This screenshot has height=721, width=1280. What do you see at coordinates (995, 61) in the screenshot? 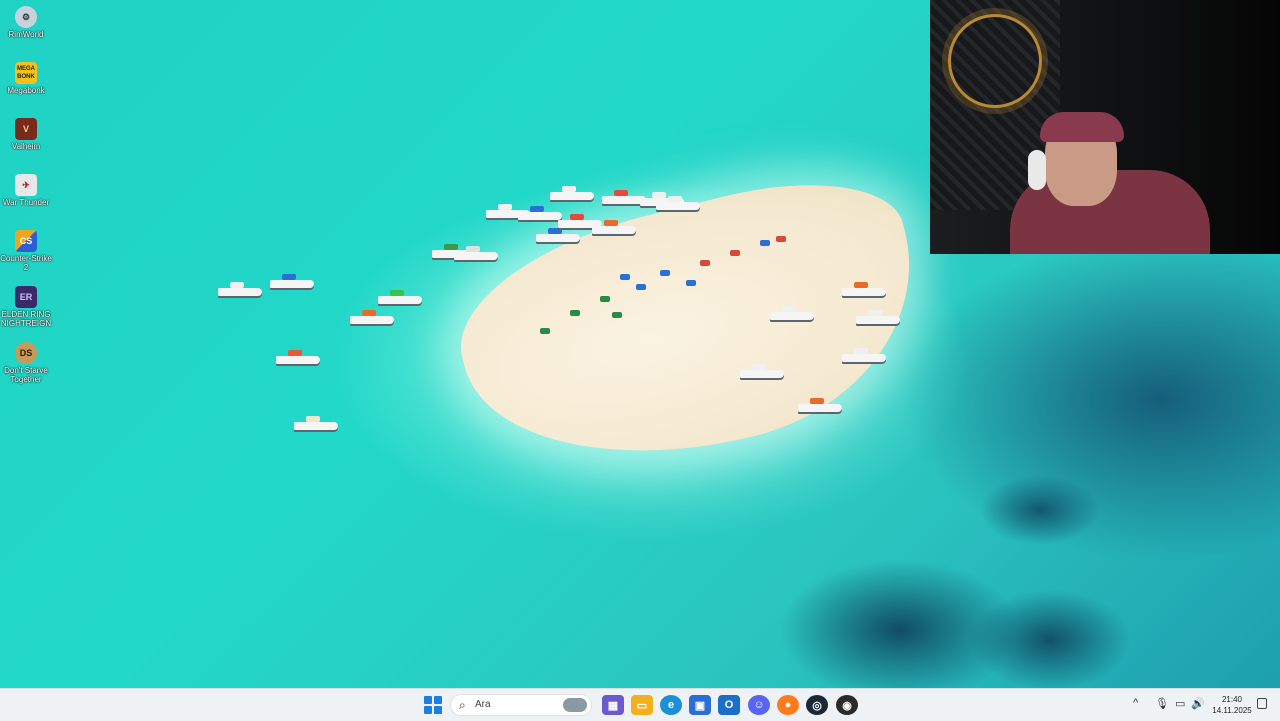
I see `tapestry-sun-emblem` at bounding box center [995, 61].